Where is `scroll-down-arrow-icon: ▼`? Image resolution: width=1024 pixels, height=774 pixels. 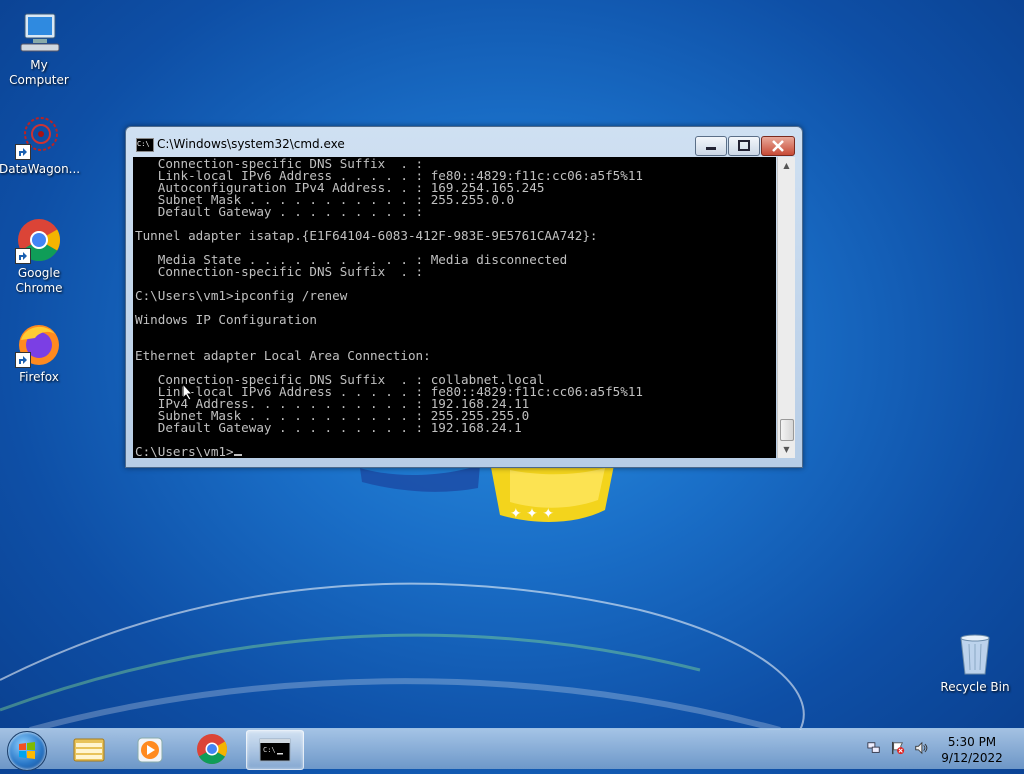
scroll-down-arrow-icon: ▼ is located at coordinates (786, 449).